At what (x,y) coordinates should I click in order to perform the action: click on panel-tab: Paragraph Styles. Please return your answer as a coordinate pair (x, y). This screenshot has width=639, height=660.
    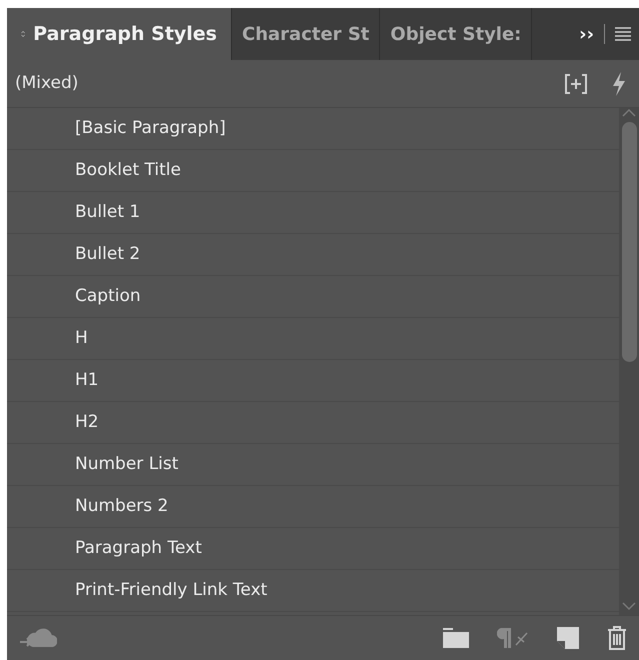
    Looking at the image, I should click on (119, 34).